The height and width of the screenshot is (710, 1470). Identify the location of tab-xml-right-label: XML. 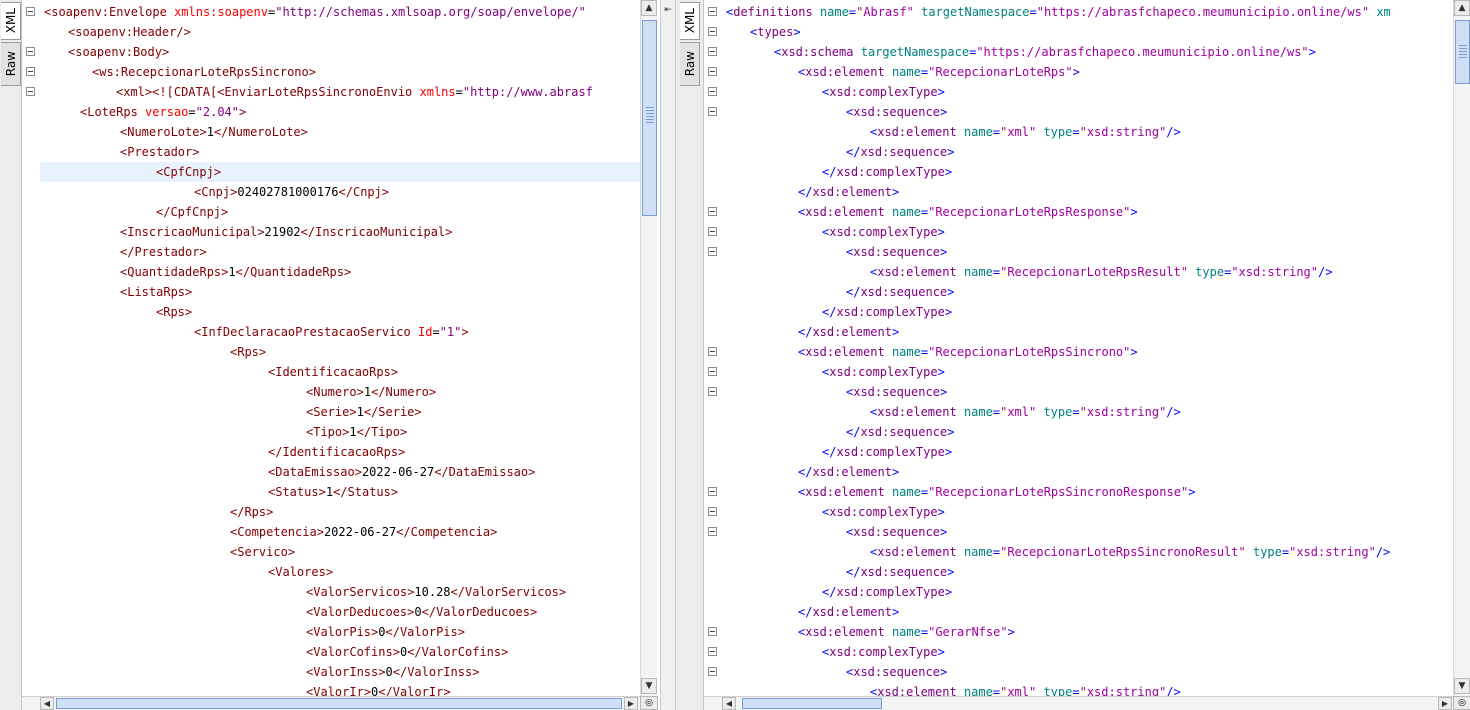
(689, 21).